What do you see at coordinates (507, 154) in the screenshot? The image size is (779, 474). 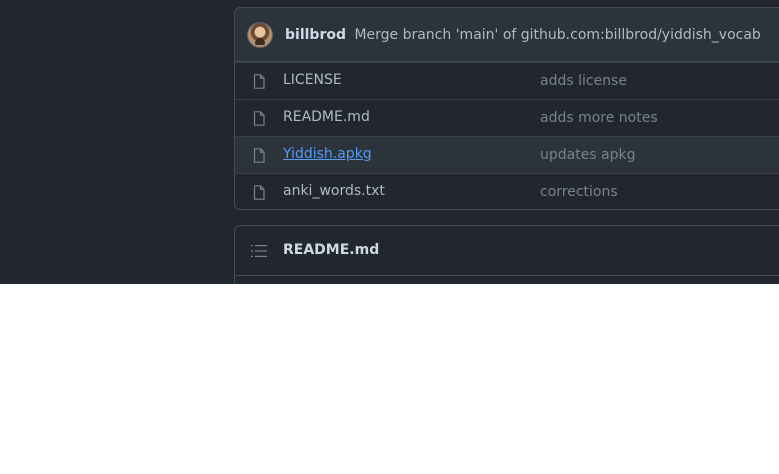 I see `file-row-yiddish-apkg: Yiddish.apkg updates apkg` at bounding box center [507, 154].